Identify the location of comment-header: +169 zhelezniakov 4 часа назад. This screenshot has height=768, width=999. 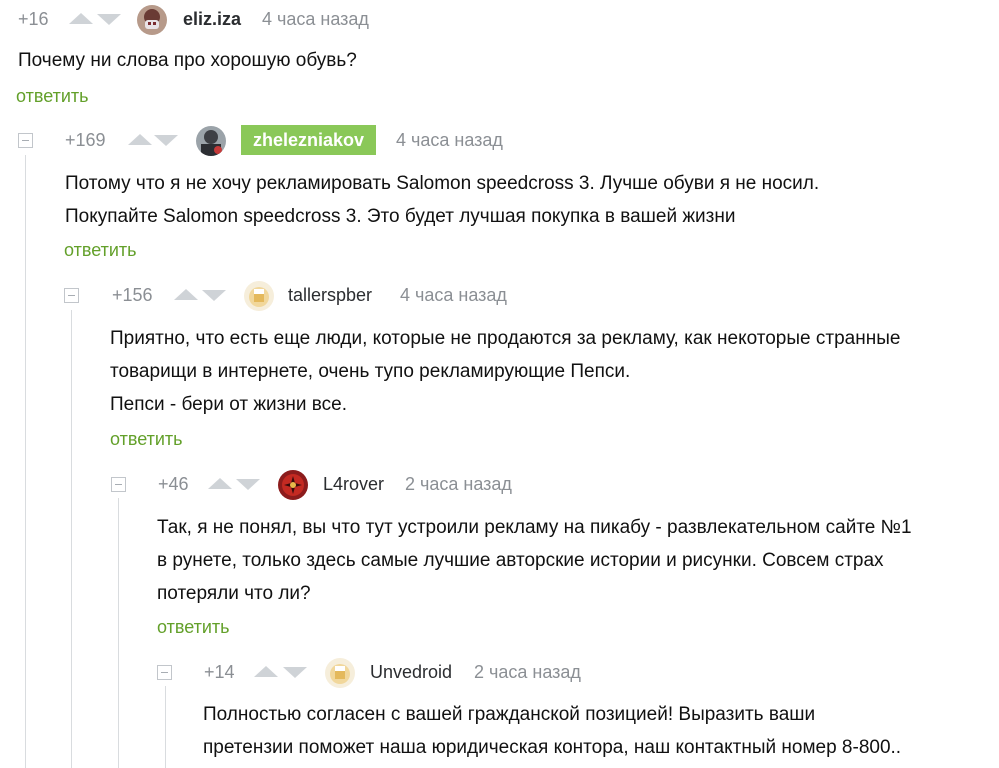
(508, 141).